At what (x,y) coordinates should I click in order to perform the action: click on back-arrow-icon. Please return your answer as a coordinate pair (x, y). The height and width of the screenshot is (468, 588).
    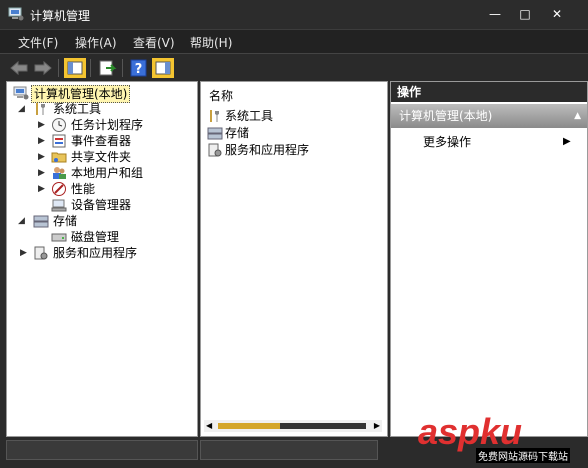
    Looking at the image, I should click on (19, 68).